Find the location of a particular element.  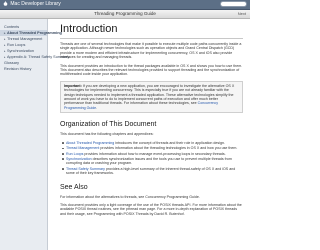

note-label: Important: is located at coordinates (73, 85).